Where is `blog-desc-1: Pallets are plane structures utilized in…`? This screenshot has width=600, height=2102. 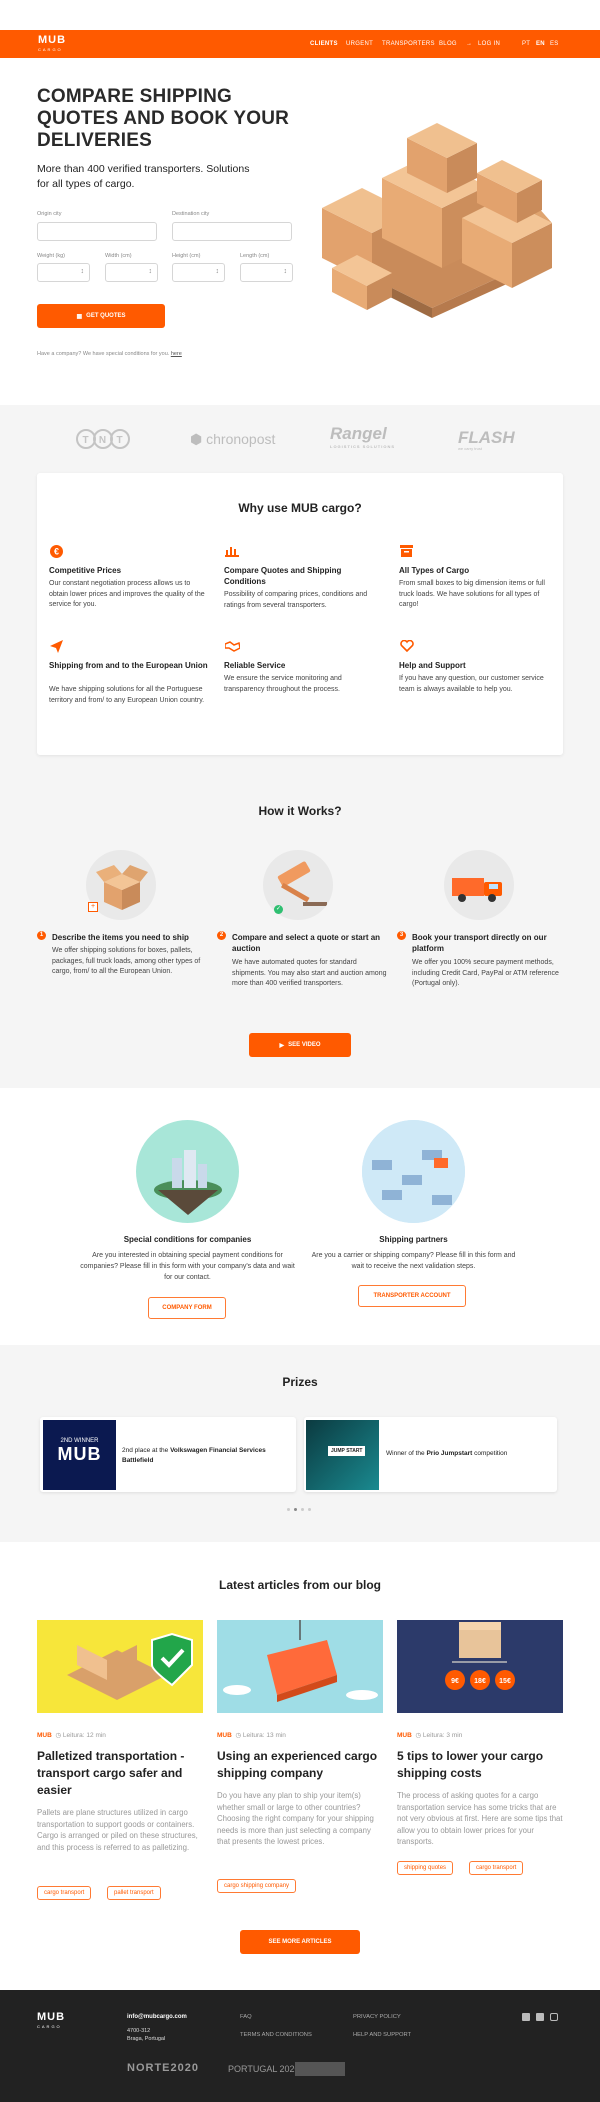
blog-desc-1: Pallets are plane structures utilized in… is located at coordinates (117, 1830).